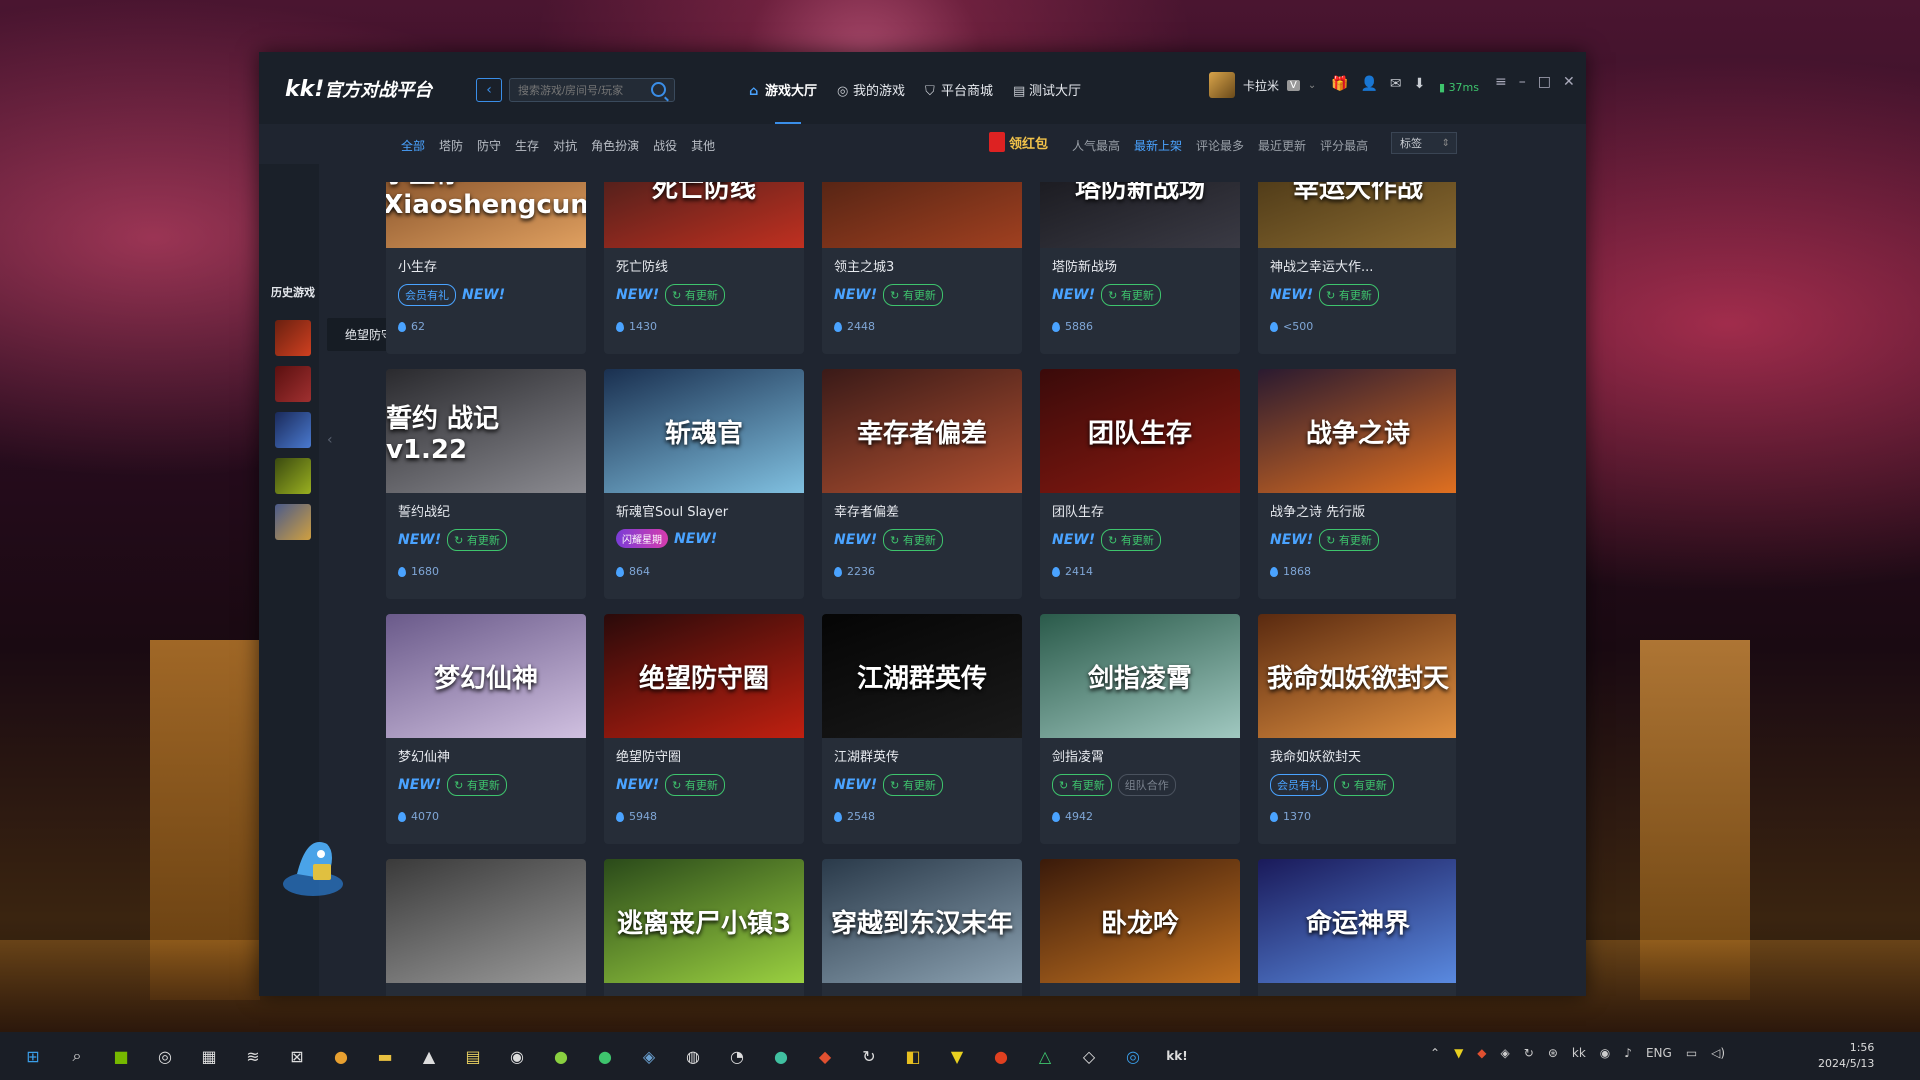  I want to click on folder-icon: ▬, so click(385, 1056).